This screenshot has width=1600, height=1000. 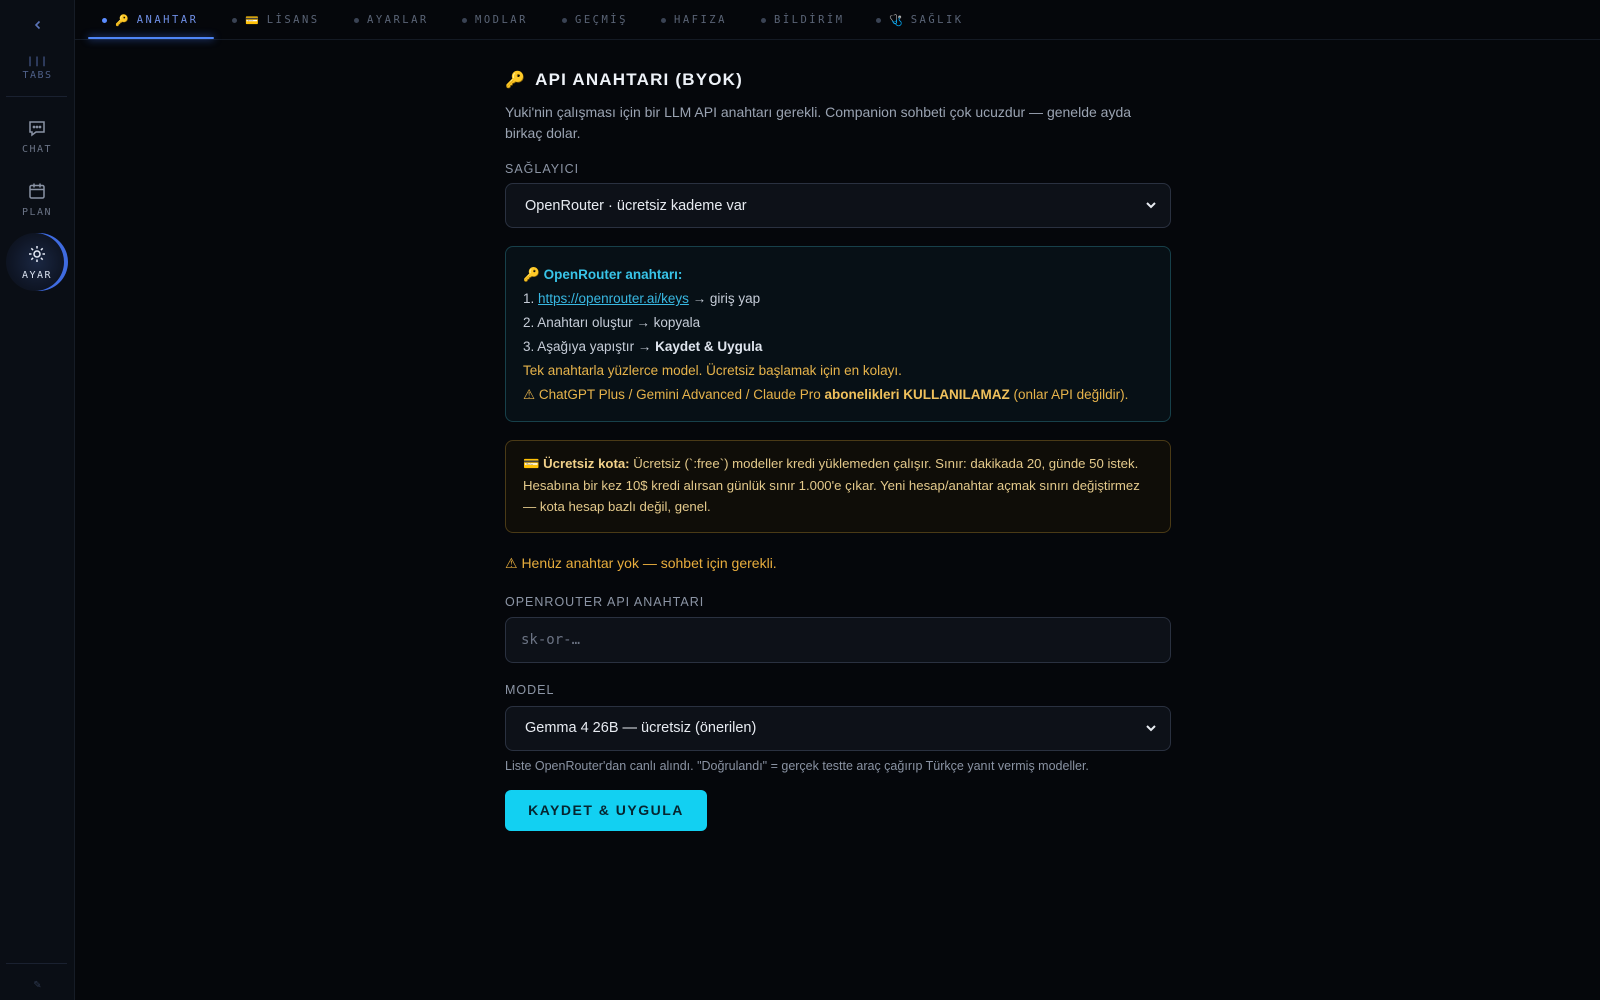 What do you see at coordinates (838, 347) in the screenshot?
I see `info-step-3: 3. Aşağıya yapıştır → Kaydet & Uygula` at bounding box center [838, 347].